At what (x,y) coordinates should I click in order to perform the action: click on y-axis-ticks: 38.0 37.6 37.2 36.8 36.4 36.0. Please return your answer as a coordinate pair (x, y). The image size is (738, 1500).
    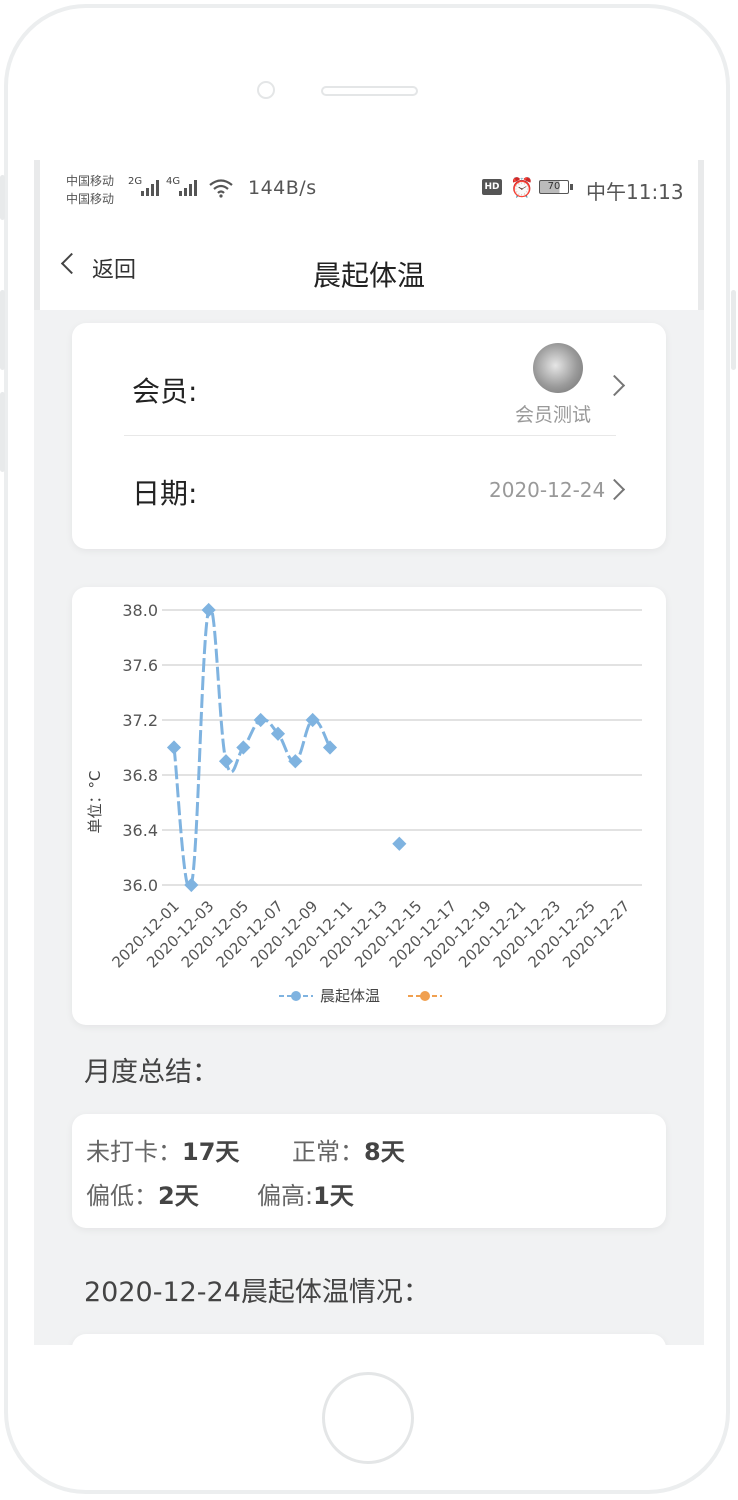
    Looking at the image, I should click on (140, 748).